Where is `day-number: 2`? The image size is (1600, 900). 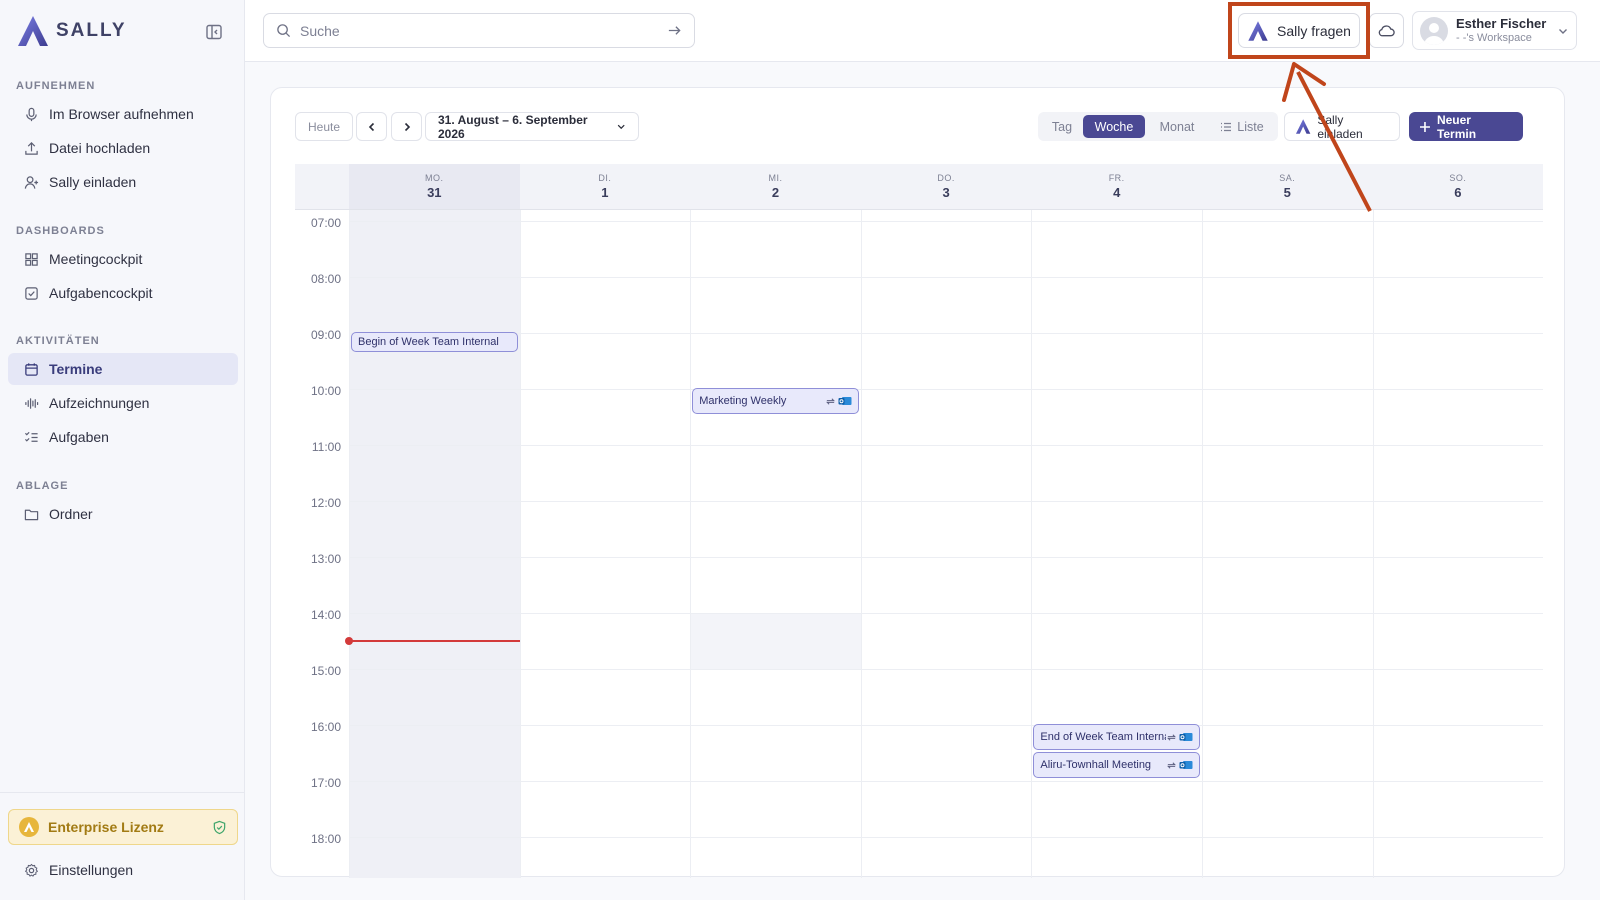 day-number: 2 is located at coordinates (775, 192).